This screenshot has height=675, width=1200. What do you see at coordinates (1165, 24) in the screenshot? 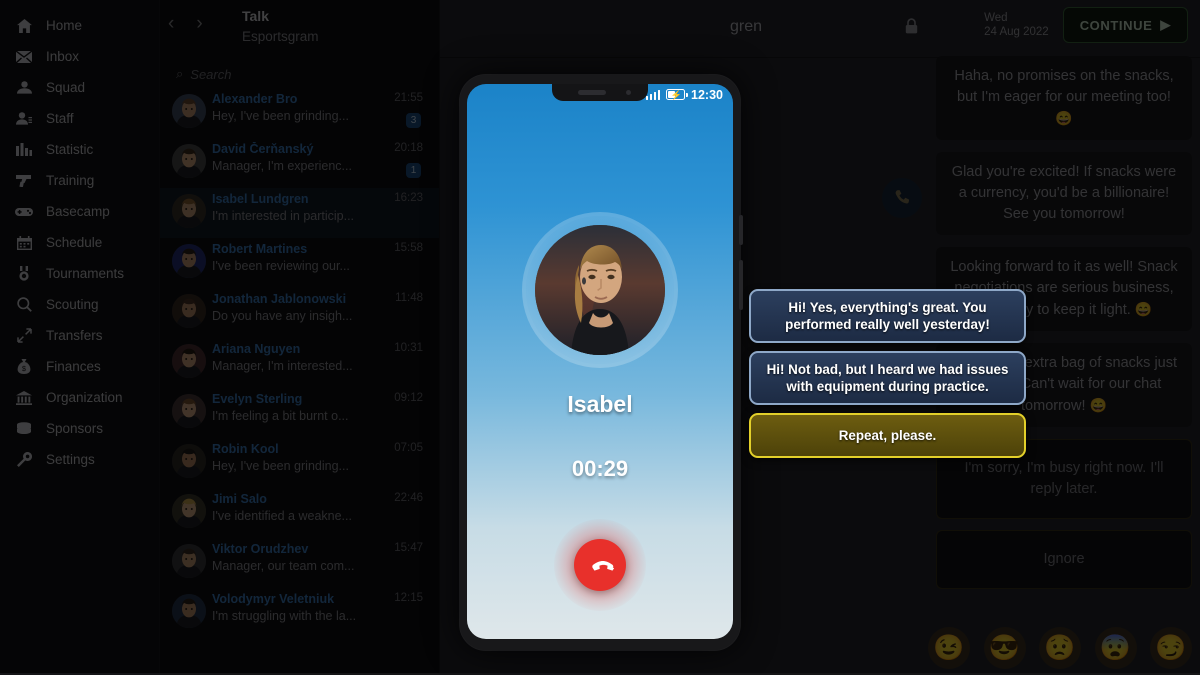
I see `play-arrow-icon: ▶` at bounding box center [1165, 24].